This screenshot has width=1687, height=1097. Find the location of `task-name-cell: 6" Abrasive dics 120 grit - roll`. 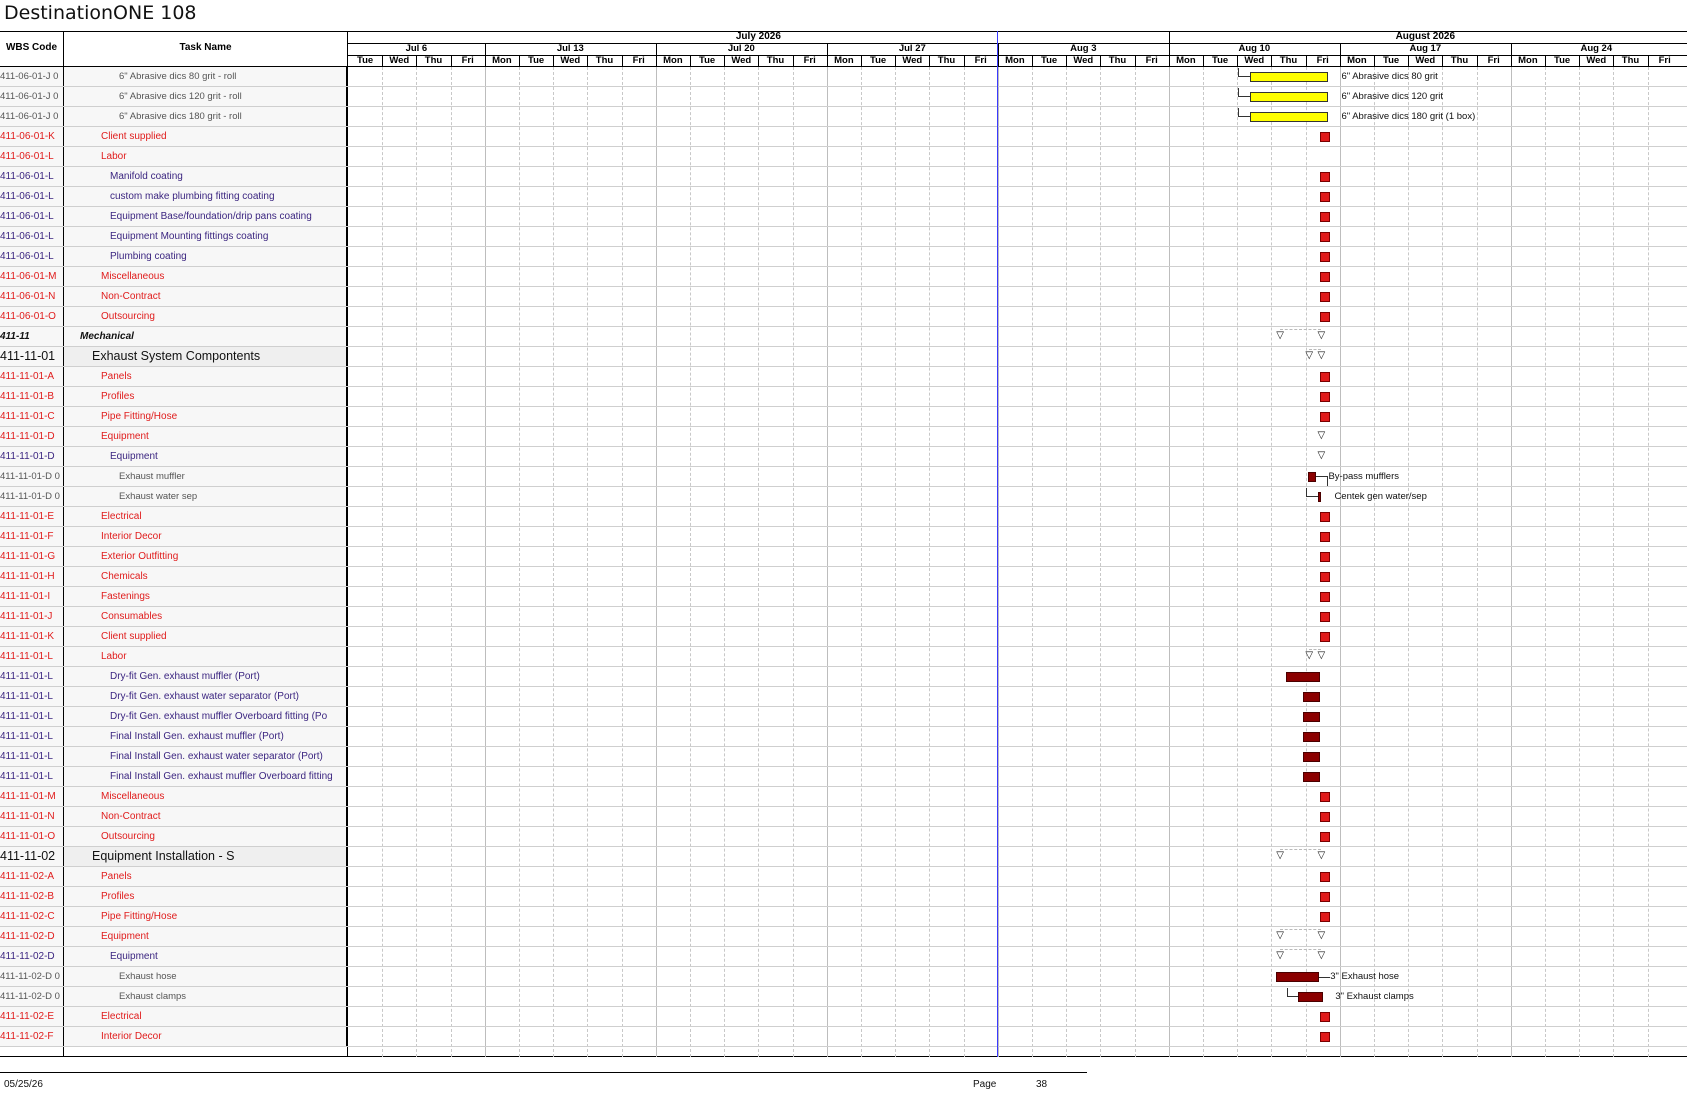

task-name-cell: 6" Abrasive dics 120 grit - roll is located at coordinates (205, 96).